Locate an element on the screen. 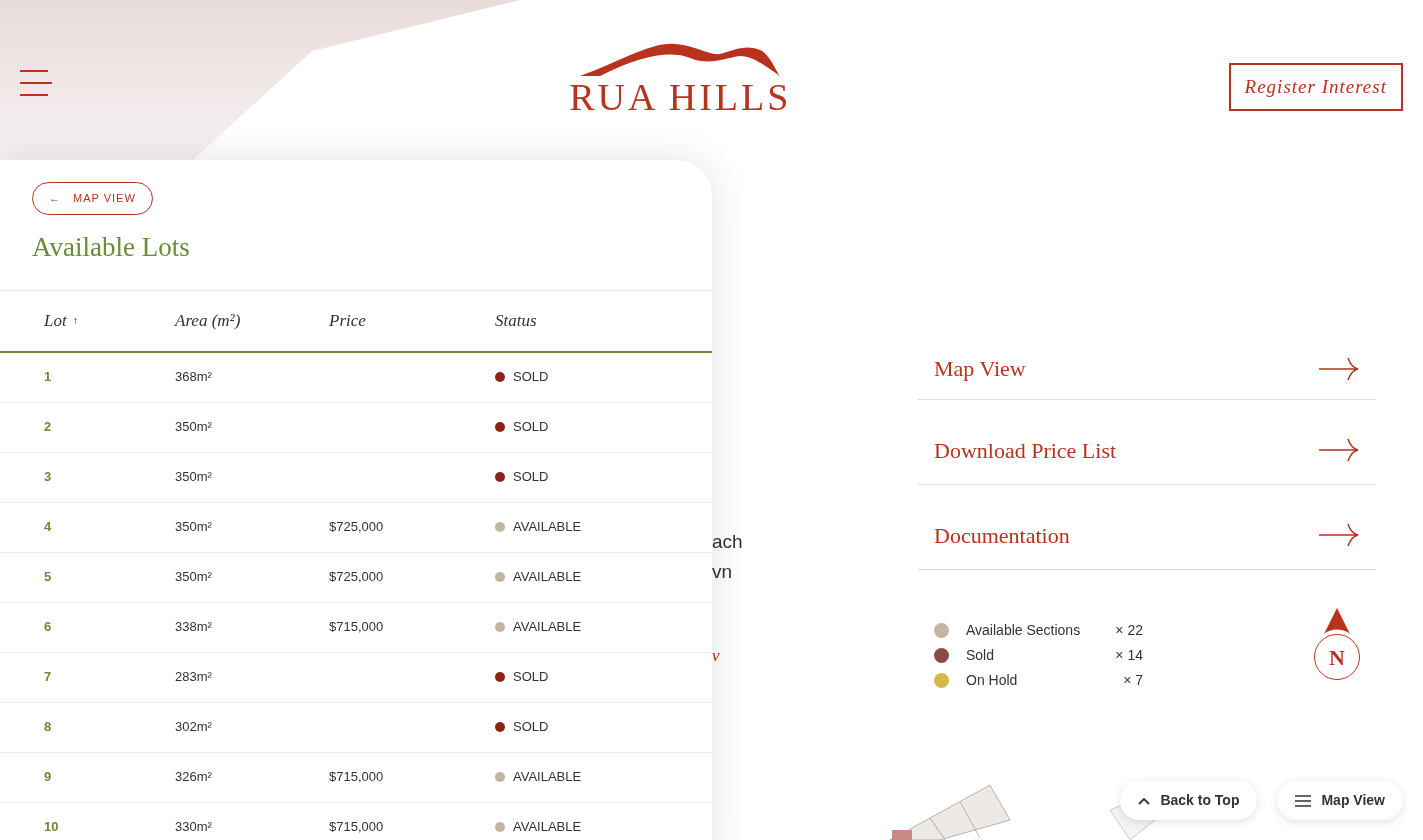  area-cell-text: 302m² is located at coordinates (194, 727).